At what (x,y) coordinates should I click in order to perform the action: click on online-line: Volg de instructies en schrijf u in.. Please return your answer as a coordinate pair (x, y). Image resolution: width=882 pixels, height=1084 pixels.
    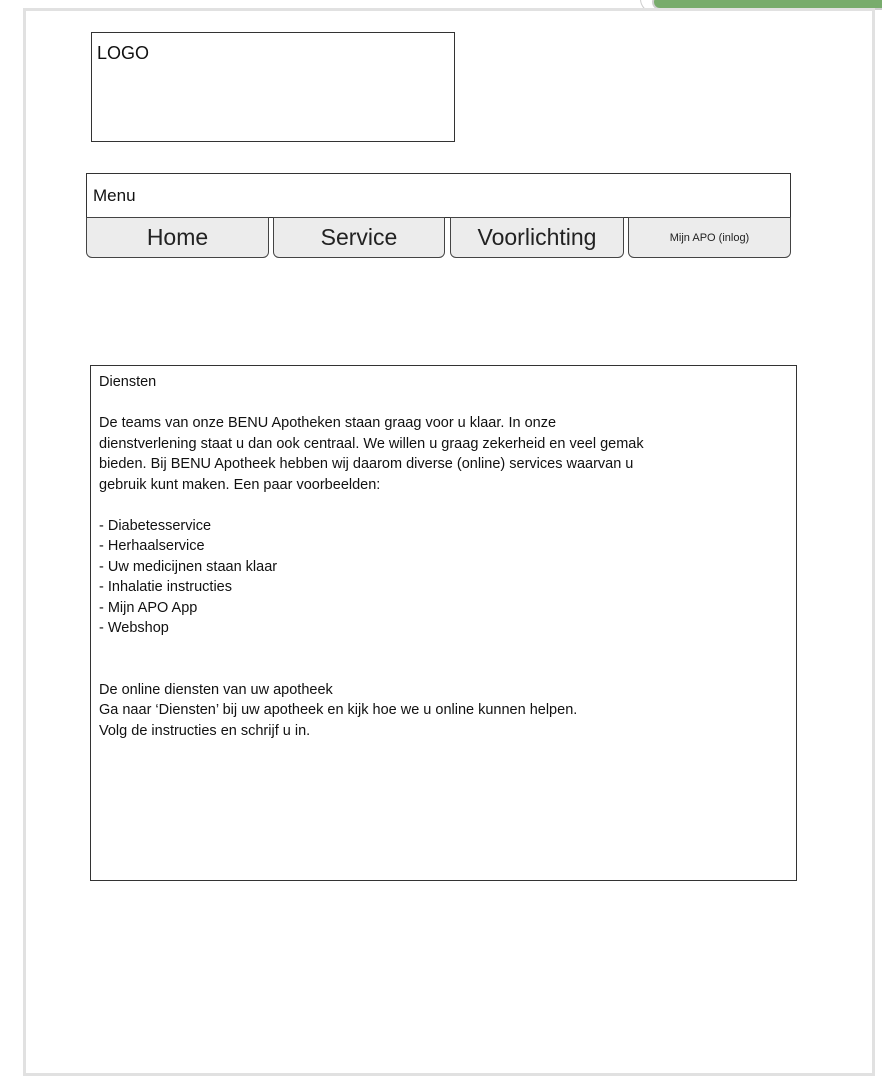
    Looking at the image, I should click on (205, 730).